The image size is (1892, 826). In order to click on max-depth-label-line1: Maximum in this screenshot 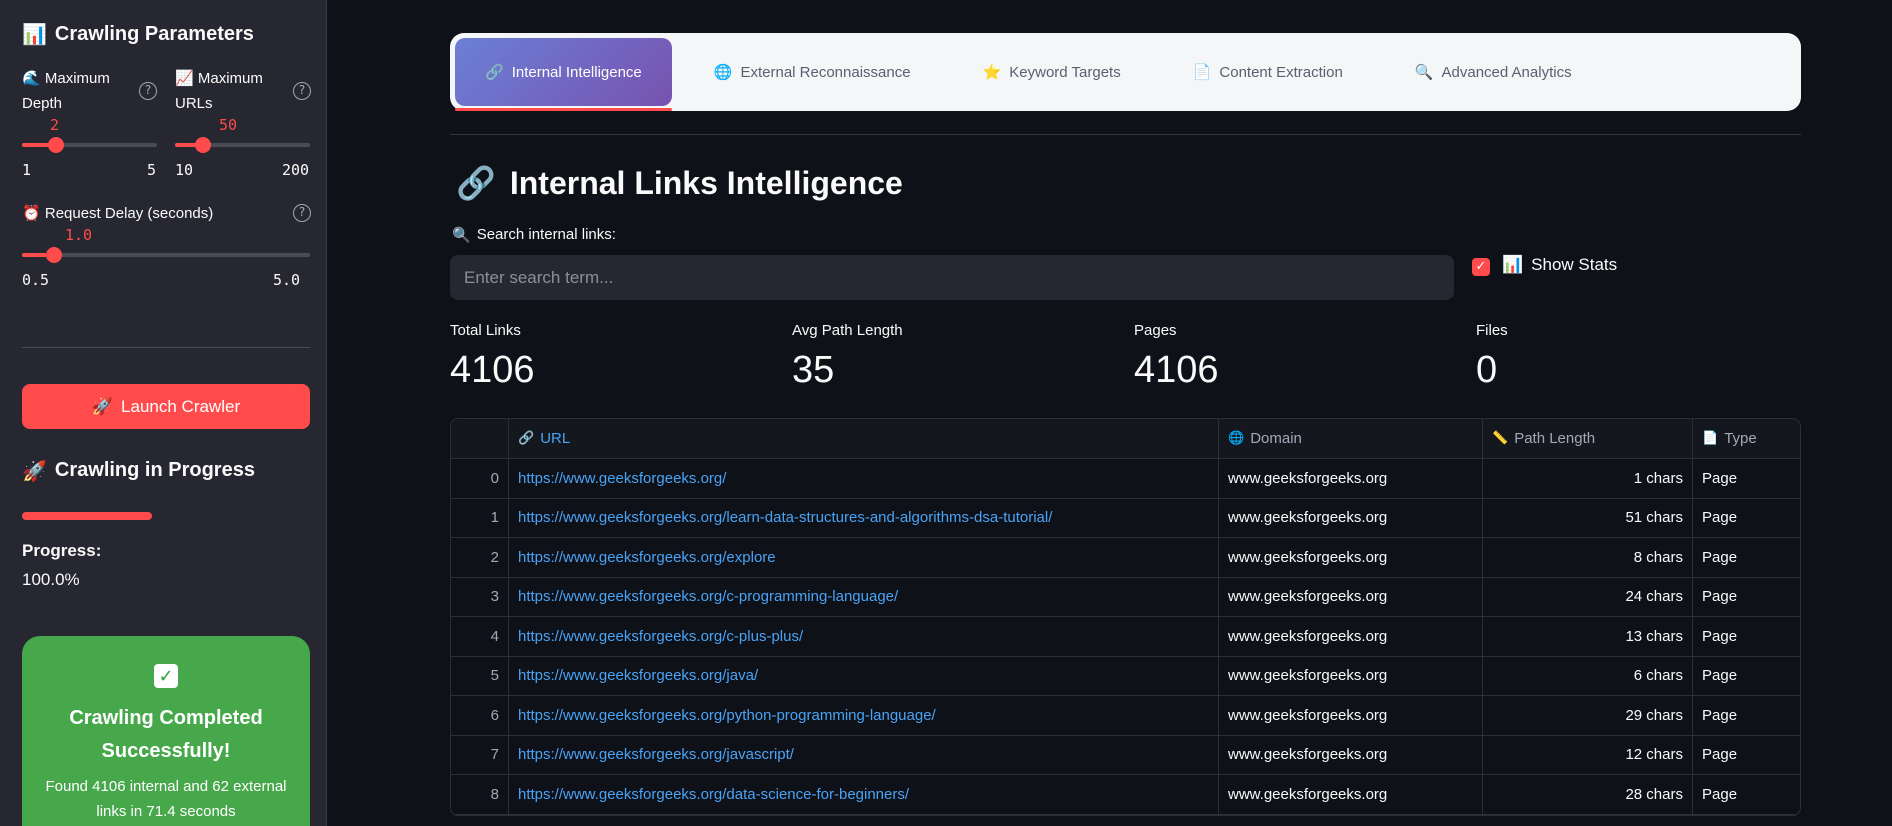, I will do `click(77, 78)`.